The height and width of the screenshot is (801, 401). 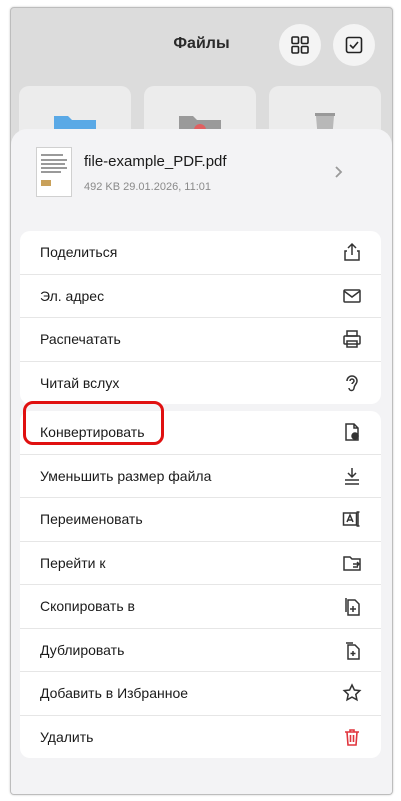 What do you see at coordinates (352, 382) in the screenshot?
I see `ear-icon` at bounding box center [352, 382].